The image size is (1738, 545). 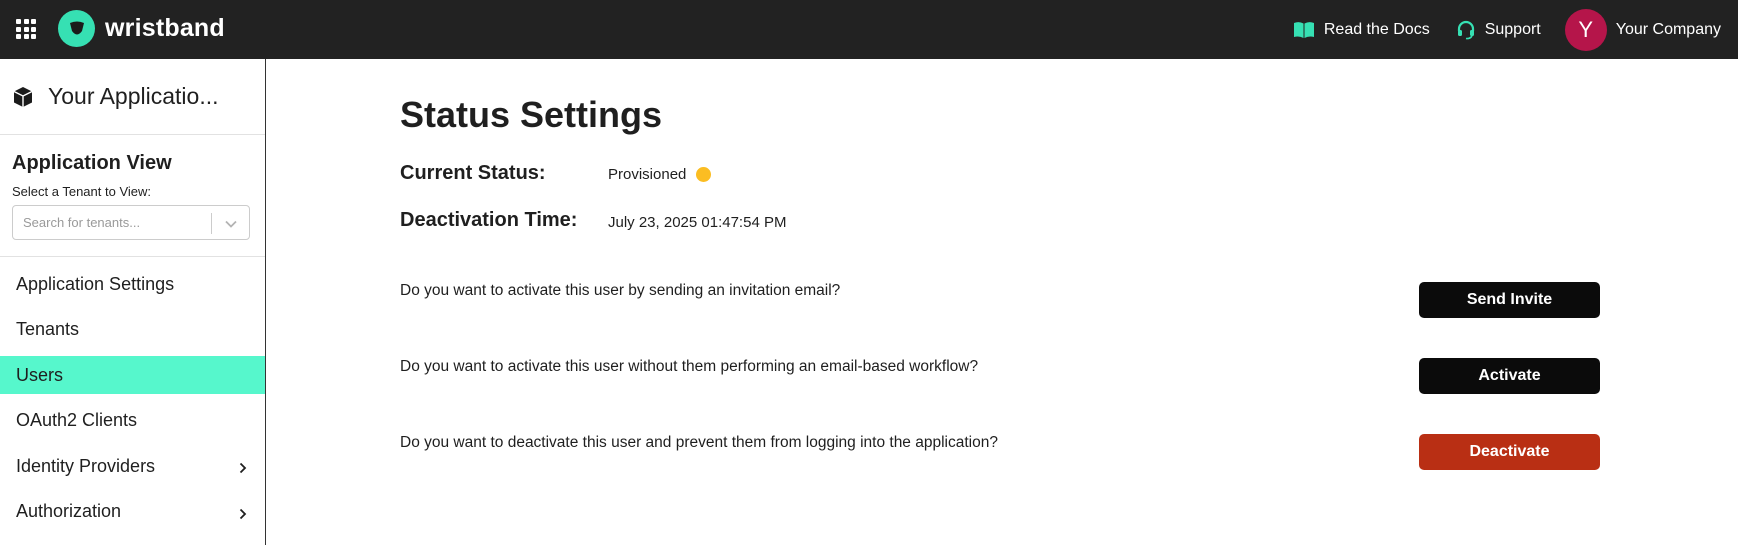 What do you see at coordinates (48, 329) in the screenshot?
I see `sidebar-item-label: Tenants` at bounding box center [48, 329].